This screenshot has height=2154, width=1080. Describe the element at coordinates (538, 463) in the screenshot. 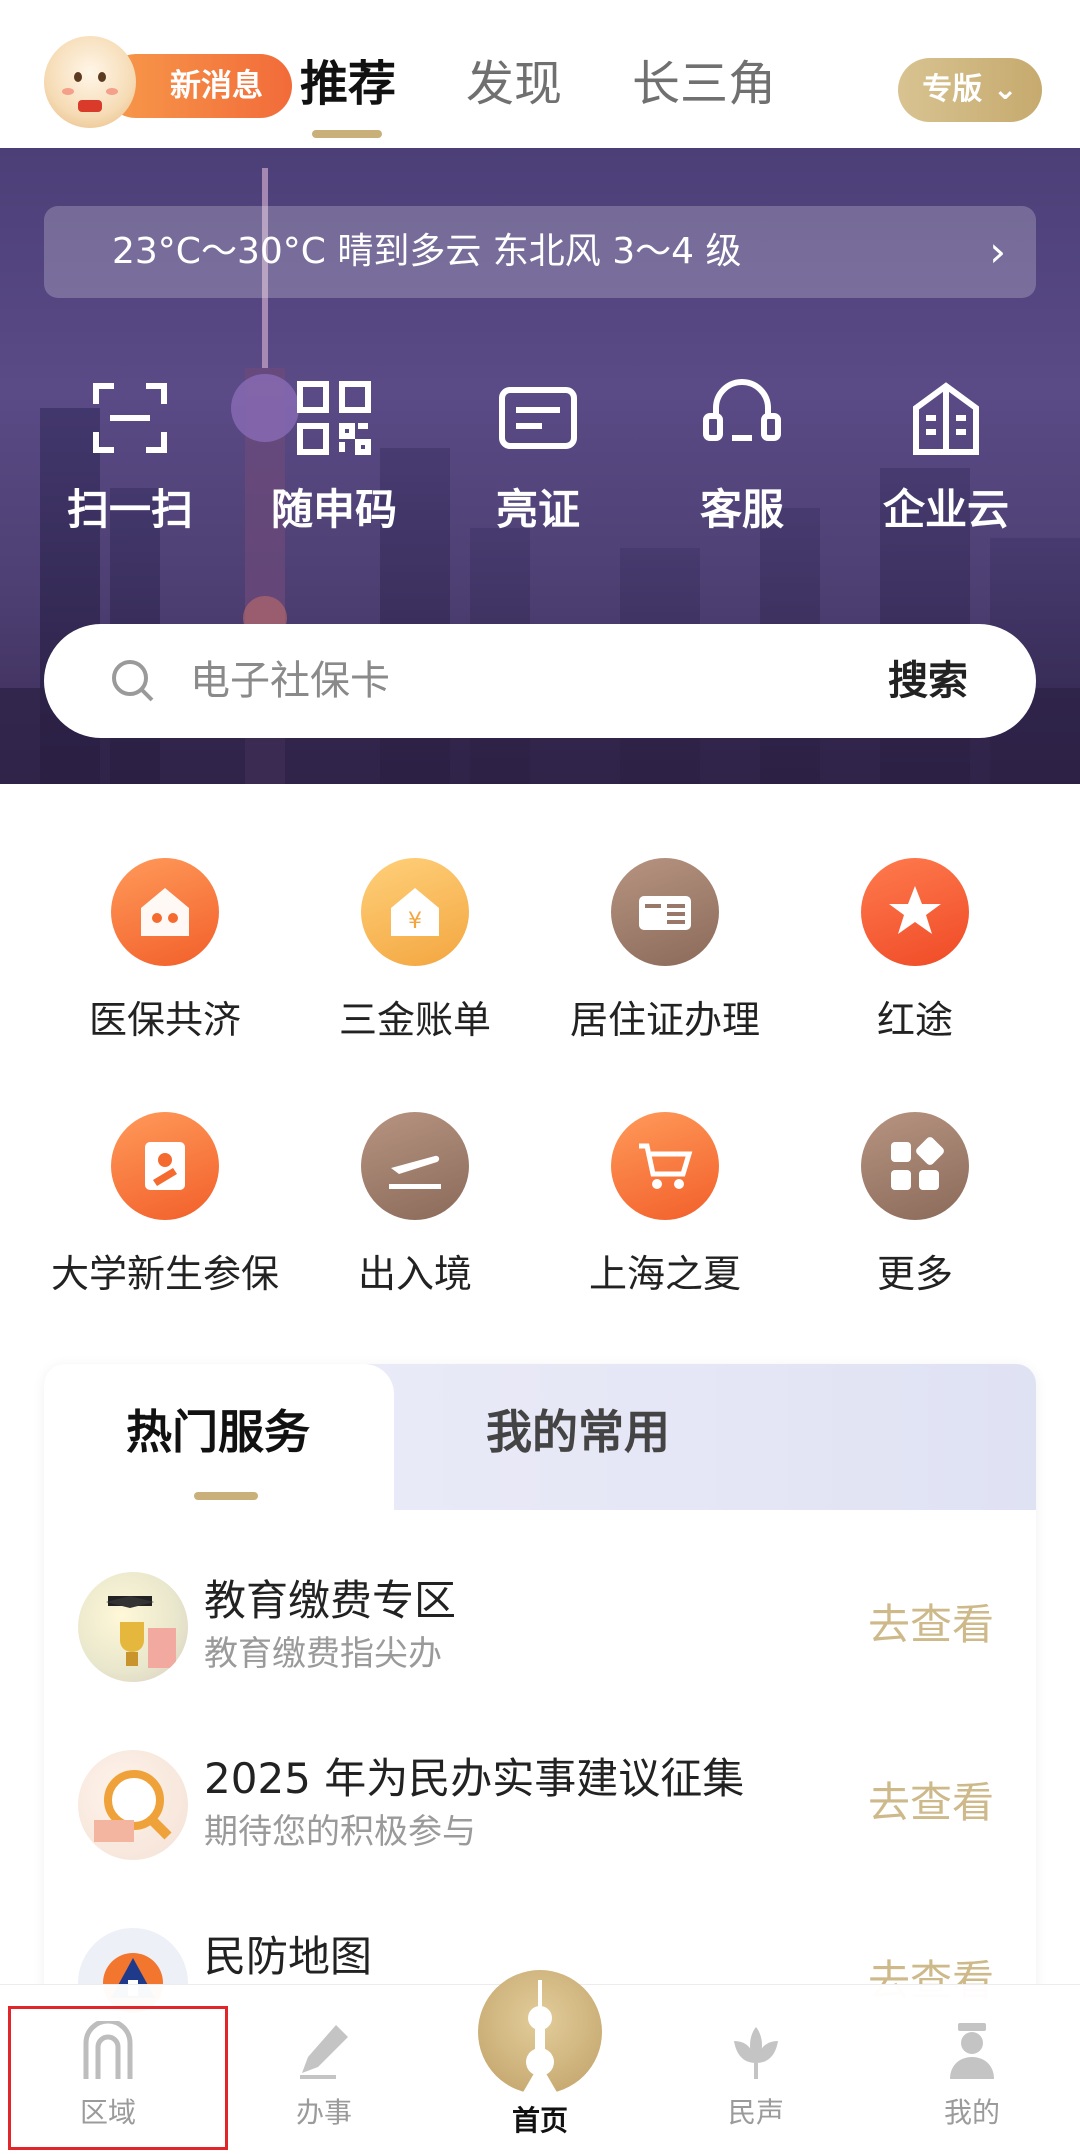

I see `quick-action-show-license: 亮证` at that location.